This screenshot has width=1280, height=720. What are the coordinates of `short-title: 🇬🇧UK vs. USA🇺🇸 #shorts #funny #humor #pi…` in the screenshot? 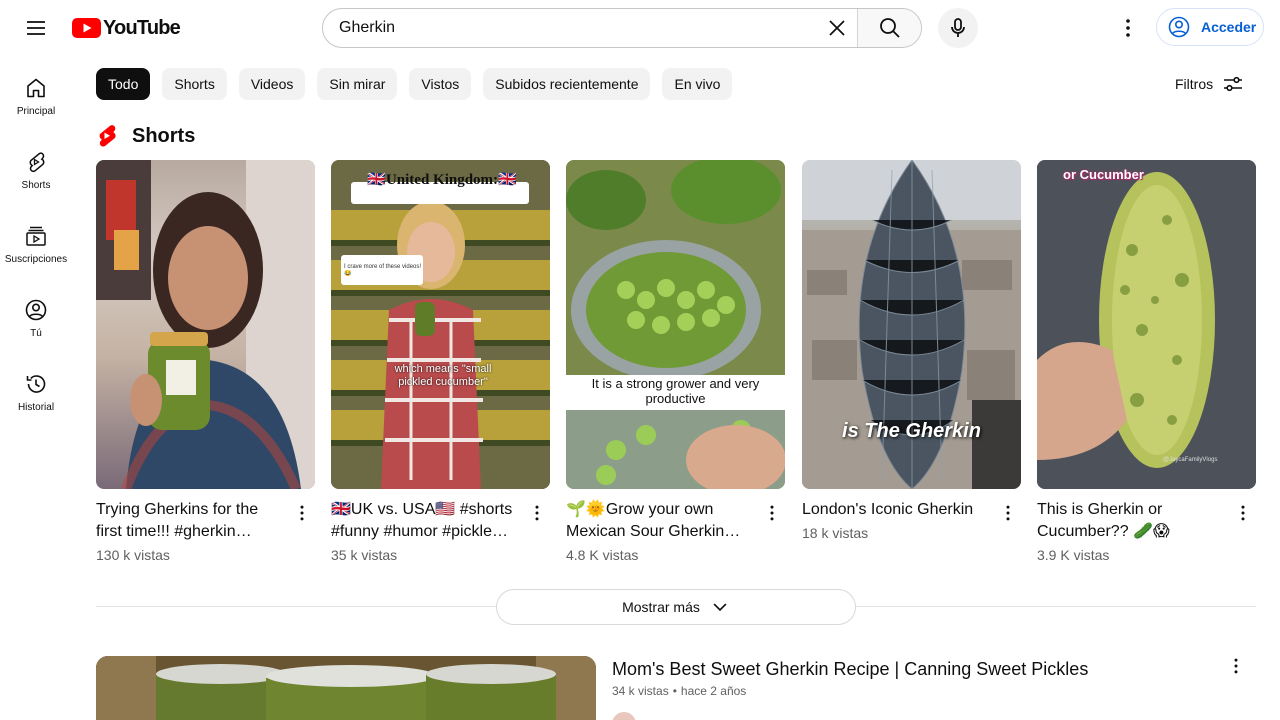 It's located at (423, 521).